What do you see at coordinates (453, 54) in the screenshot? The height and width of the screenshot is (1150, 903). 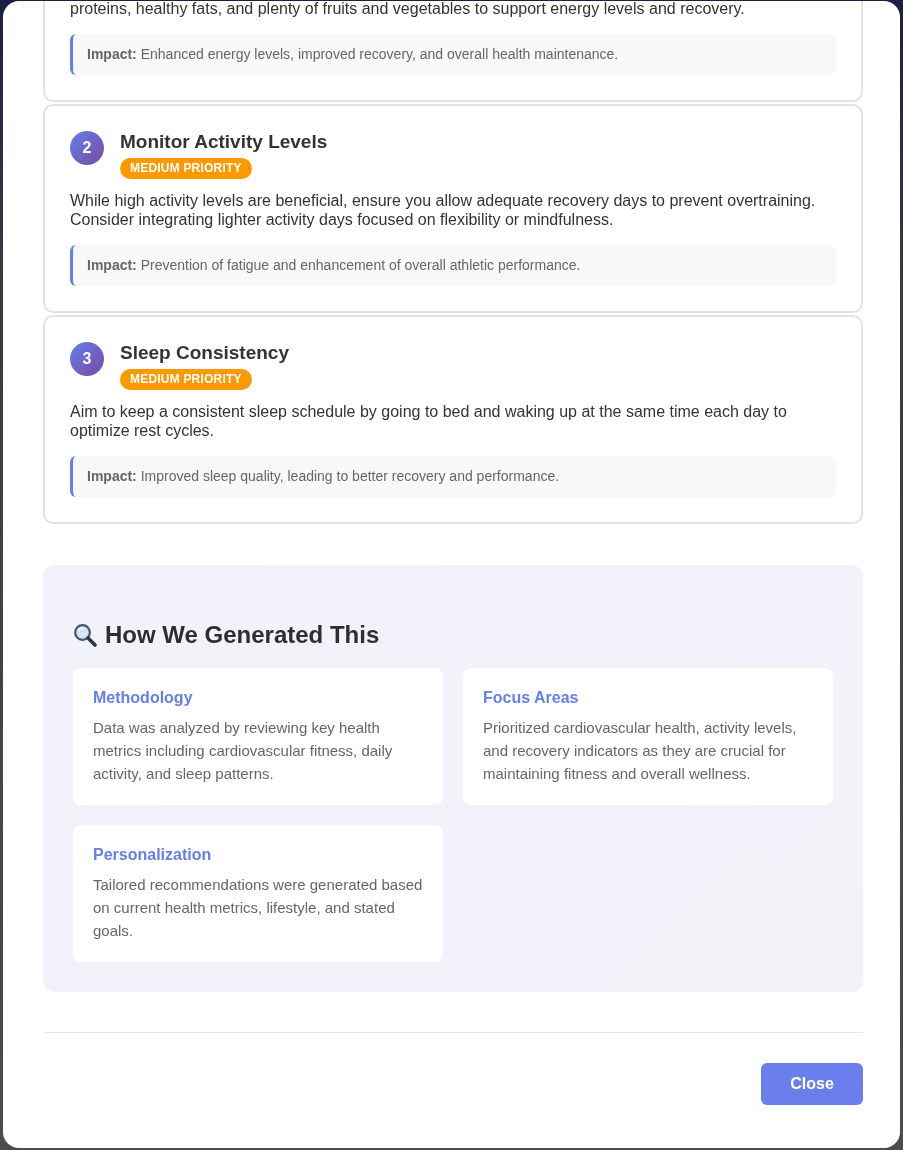 I see `impact-note: Impact: Enhanced energy levels, improved recovery, and overall health maintenance.` at bounding box center [453, 54].